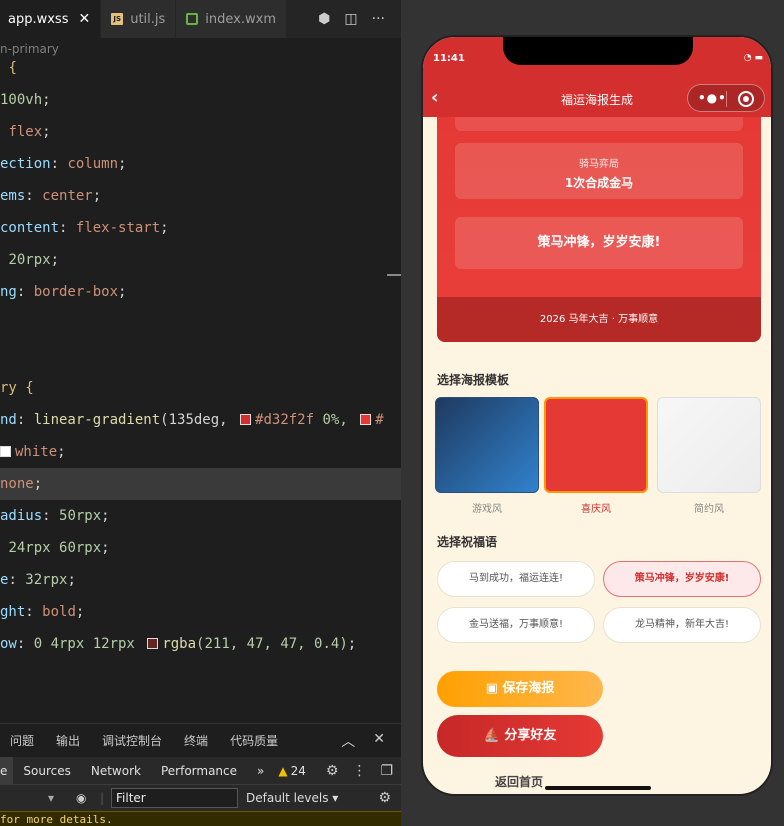 This screenshot has width=784, height=826. I want to click on code-line: ection: column;, so click(63, 164).